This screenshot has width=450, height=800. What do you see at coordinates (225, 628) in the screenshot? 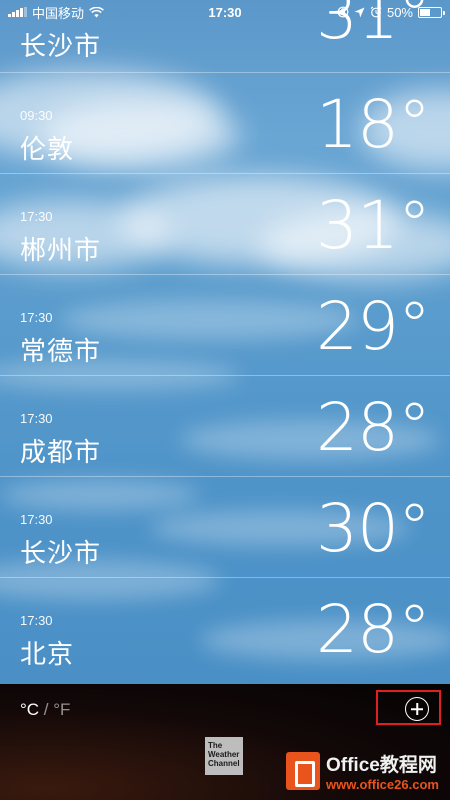
I see `city-row: 17:30 北京 28°` at bounding box center [225, 628].